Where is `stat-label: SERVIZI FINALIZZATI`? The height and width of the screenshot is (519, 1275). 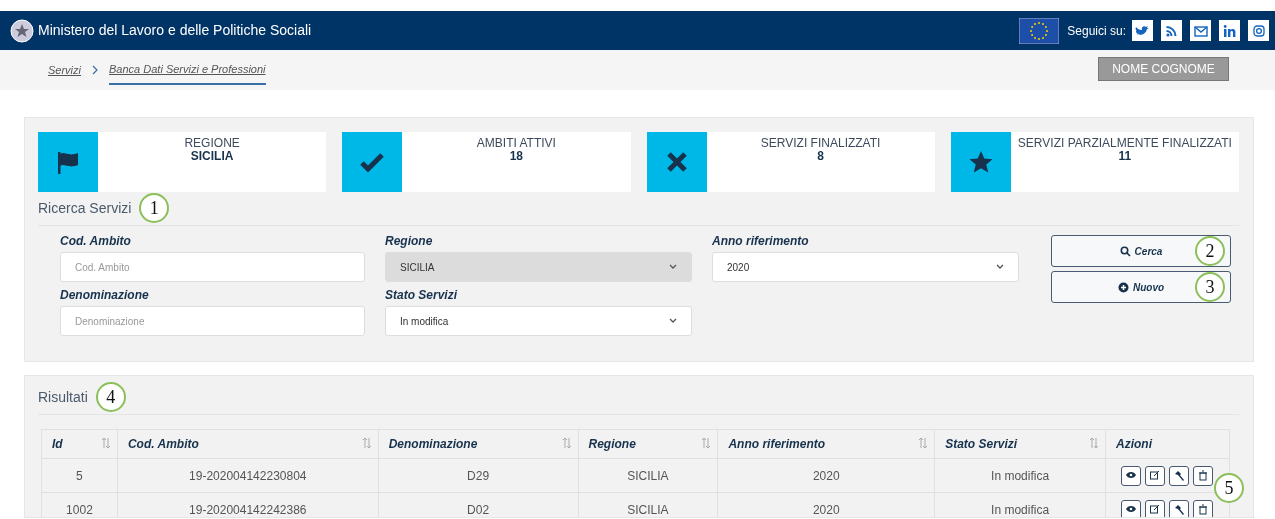 stat-label: SERVIZI FINALIZZATI is located at coordinates (820, 144).